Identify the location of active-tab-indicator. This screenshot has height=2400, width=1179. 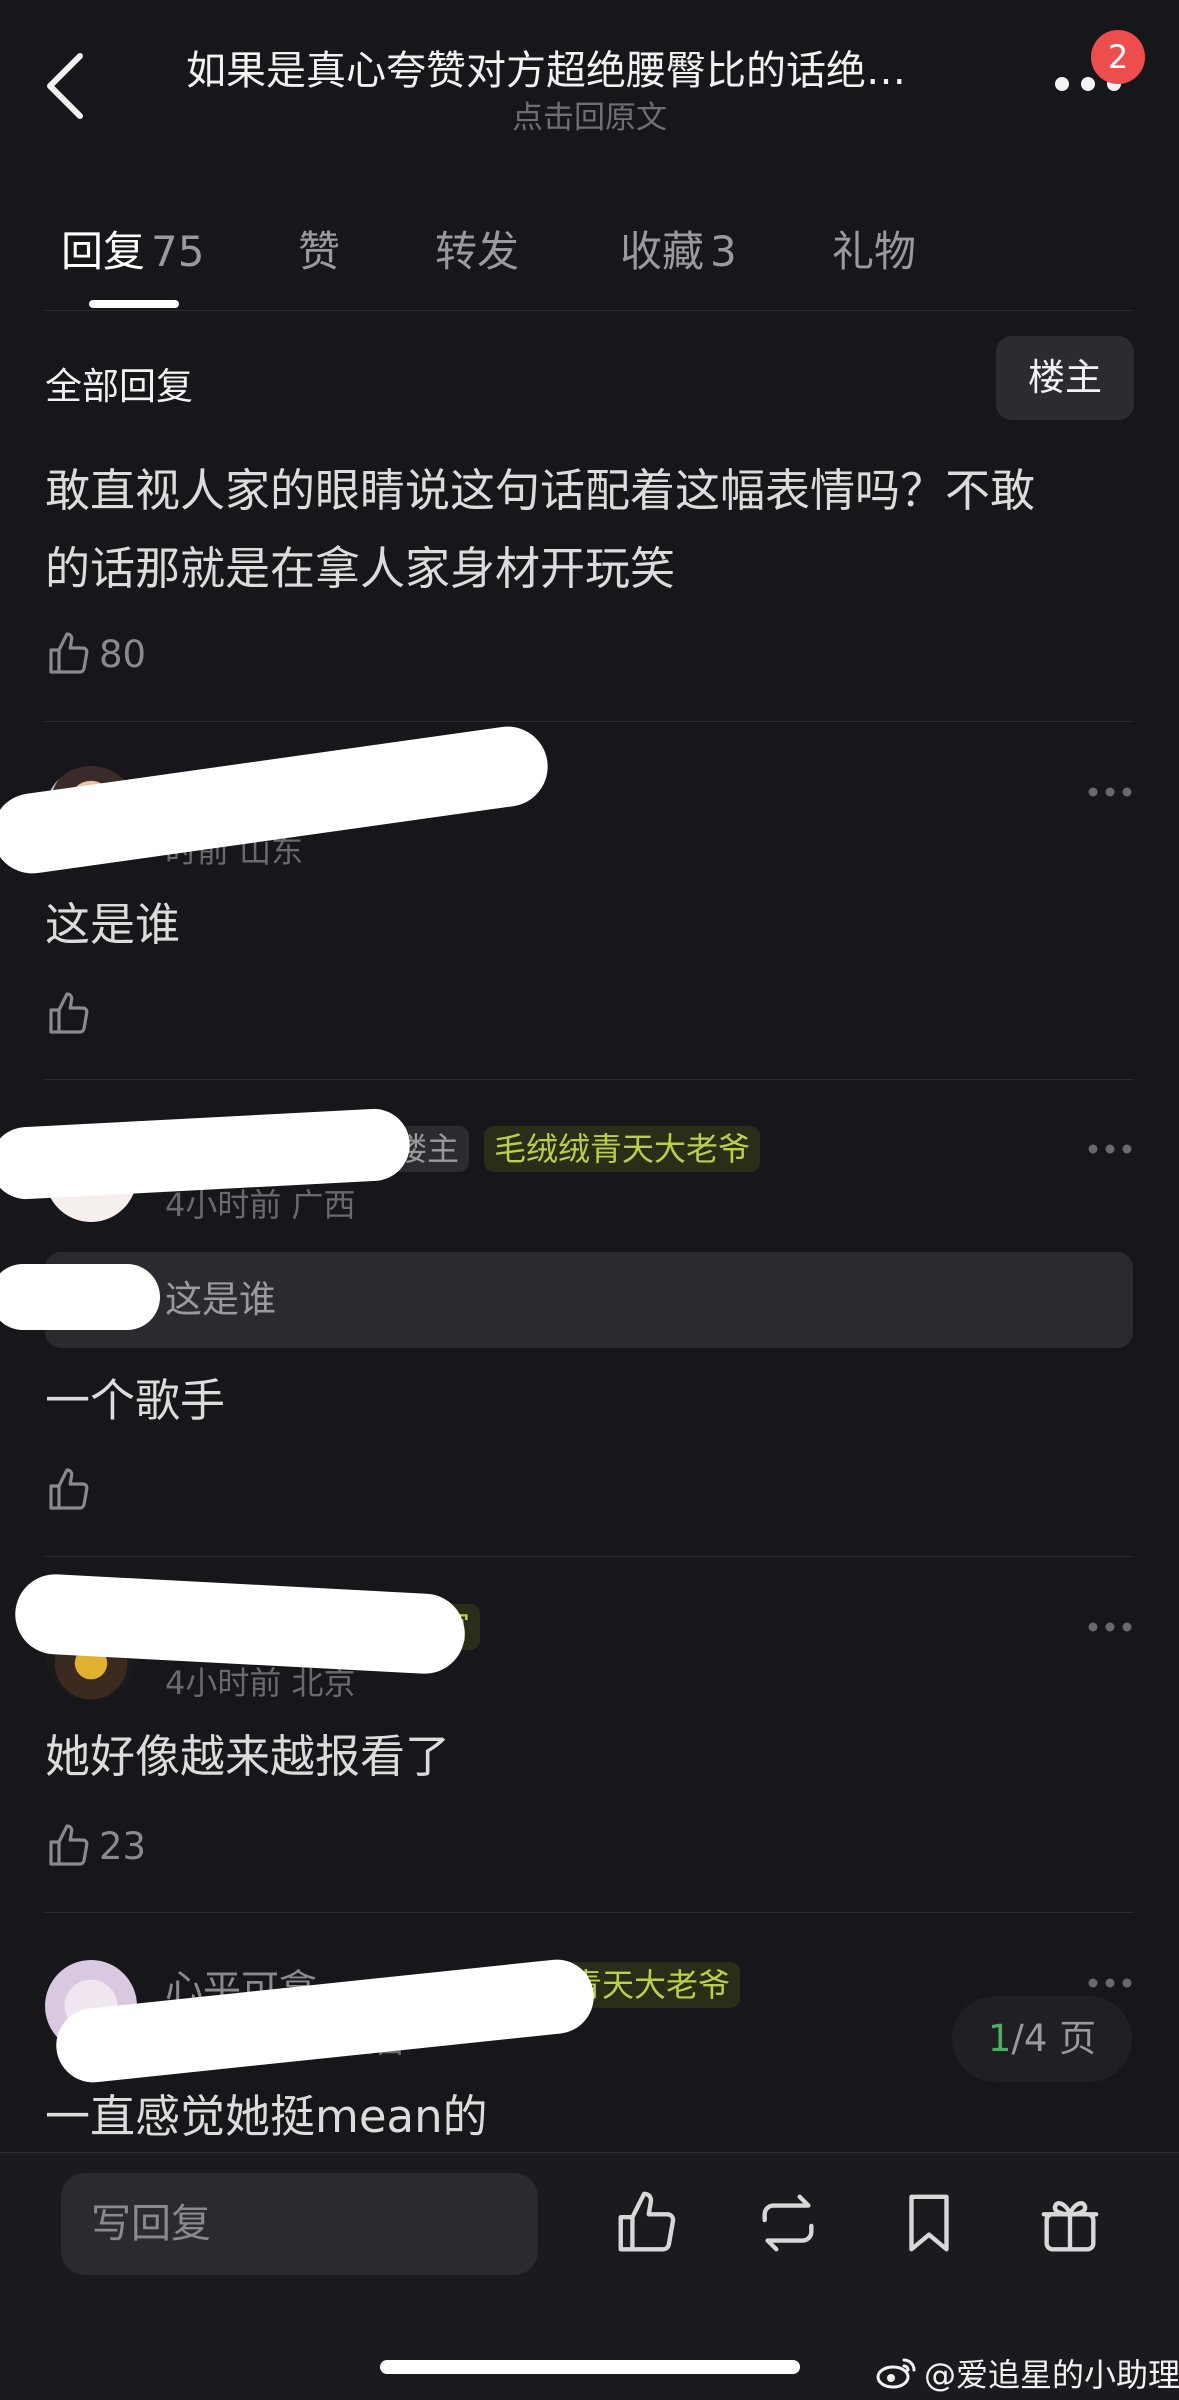
(134, 304).